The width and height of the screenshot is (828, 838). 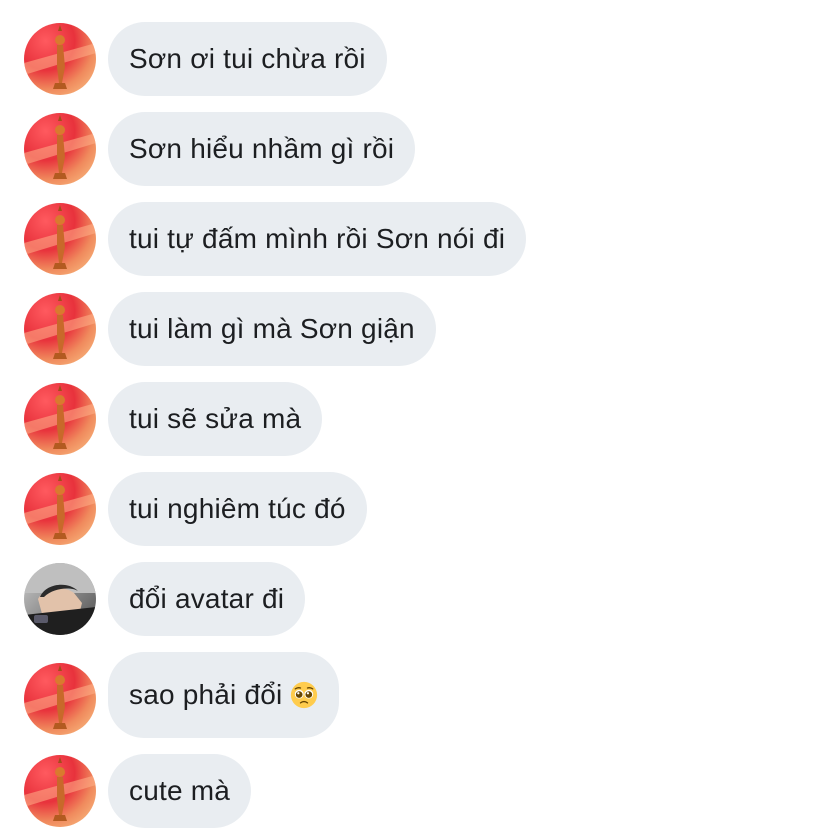 I want to click on message-bubble: đổi avatar đi, so click(x=207, y=599).